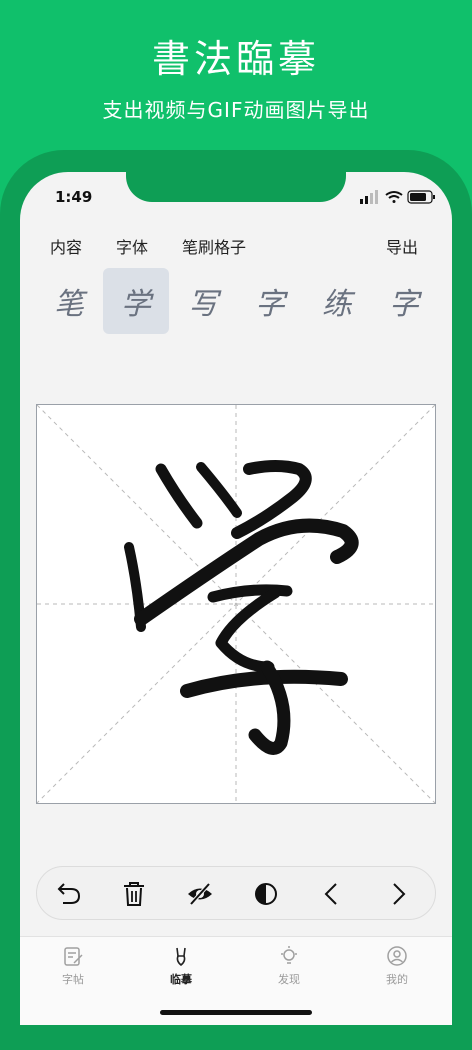  Describe the element at coordinates (241, 607) in the screenshot. I see `calligraphy-glyph` at that location.